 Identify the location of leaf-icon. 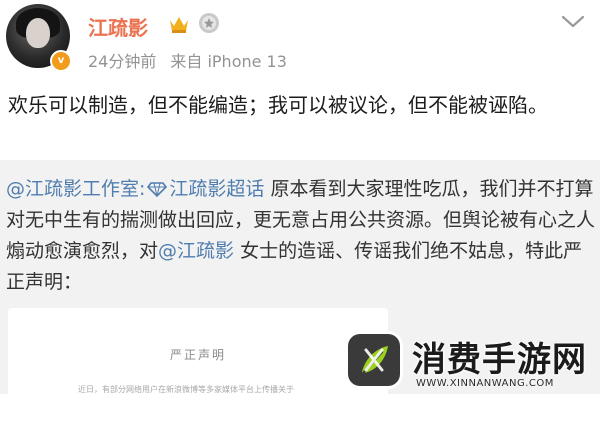
(375, 360).